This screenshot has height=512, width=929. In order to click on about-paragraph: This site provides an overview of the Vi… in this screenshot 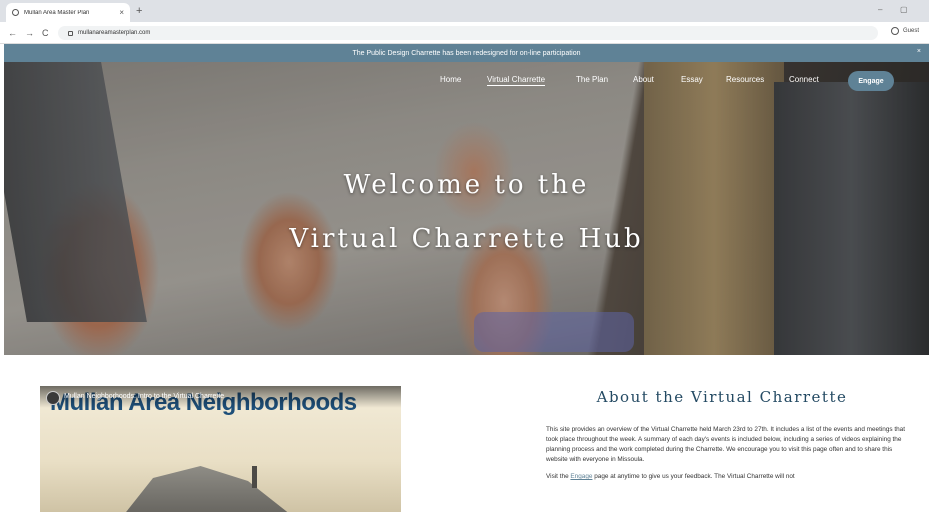, I will do `click(726, 444)`.